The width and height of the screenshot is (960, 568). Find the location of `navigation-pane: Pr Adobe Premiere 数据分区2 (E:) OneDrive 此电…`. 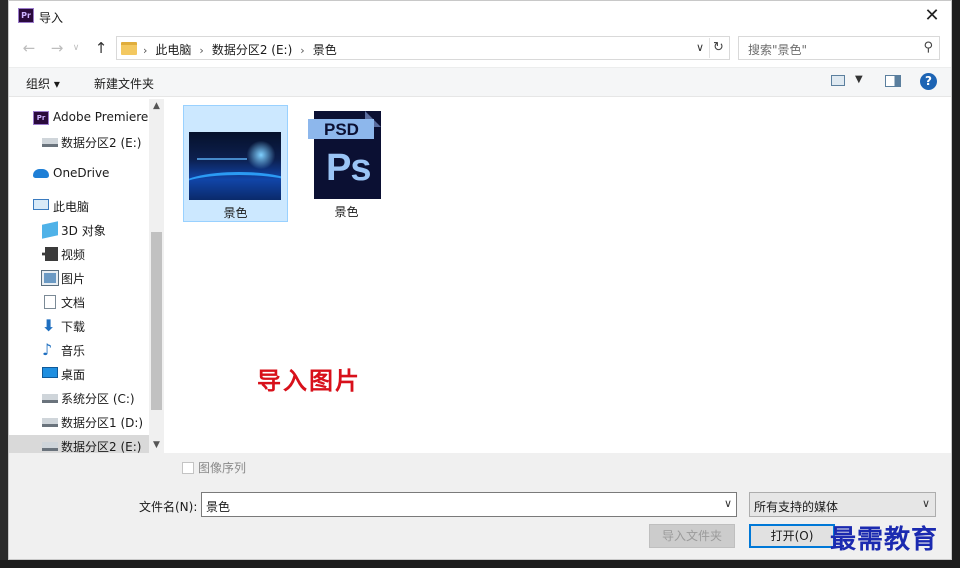

navigation-pane: Pr Adobe Premiere 数据分区2 (E:) OneDrive 此电… is located at coordinates (86, 277).